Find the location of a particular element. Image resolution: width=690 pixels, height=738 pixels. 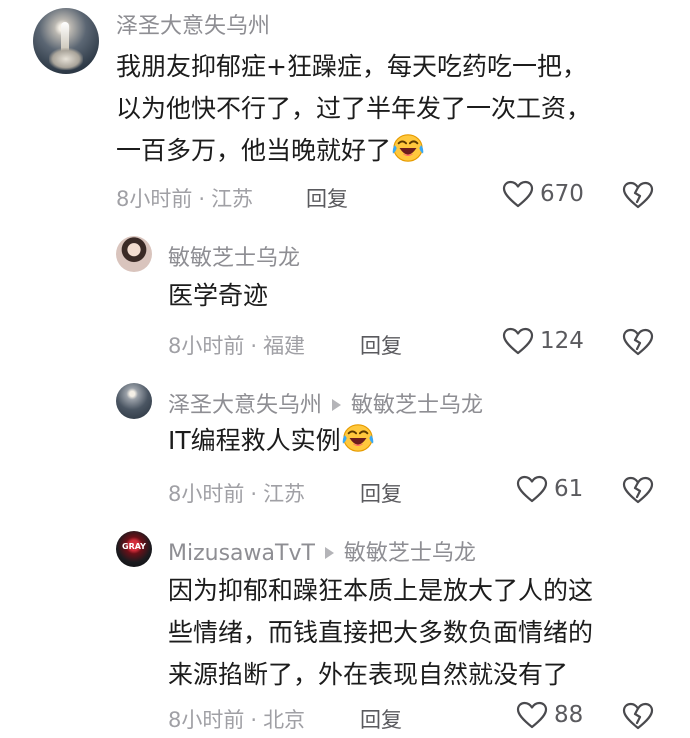

comment-meta: 8小时前 · 福建 is located at coordinates (237, 346).